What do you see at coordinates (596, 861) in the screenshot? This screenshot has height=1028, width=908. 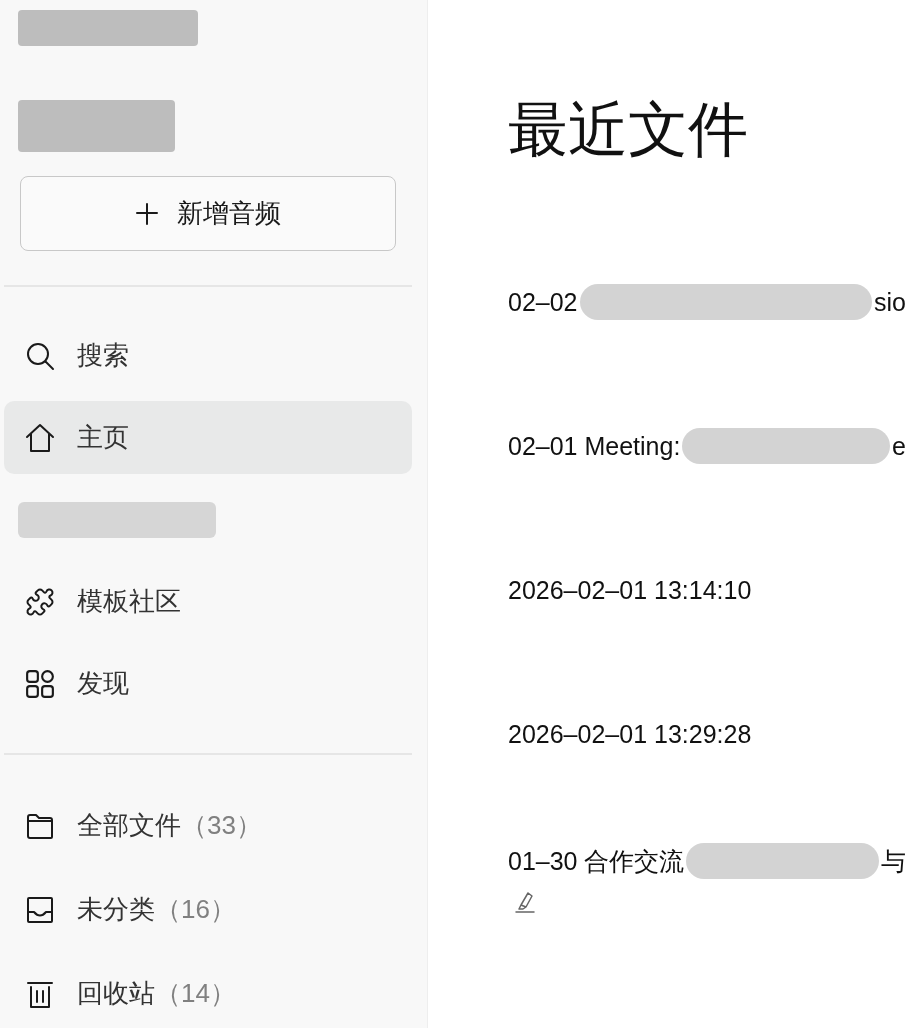 I see `file-title: 01–30 合作交流` at bounding box center [596, 861].